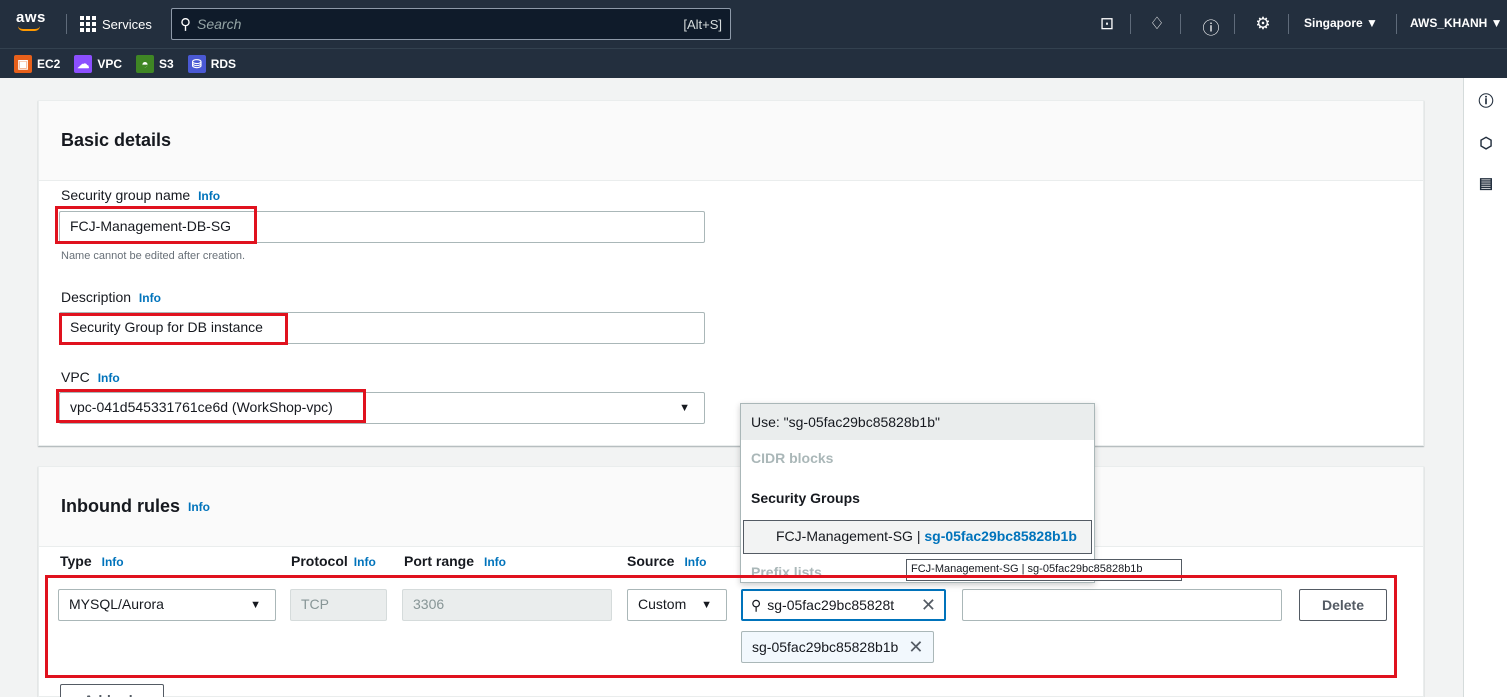  What do you see at coordinates (792, 458) in the screenshot?
I see `dropdown-group-cidr: CIDR blocks` at bounding box center [792, 458].